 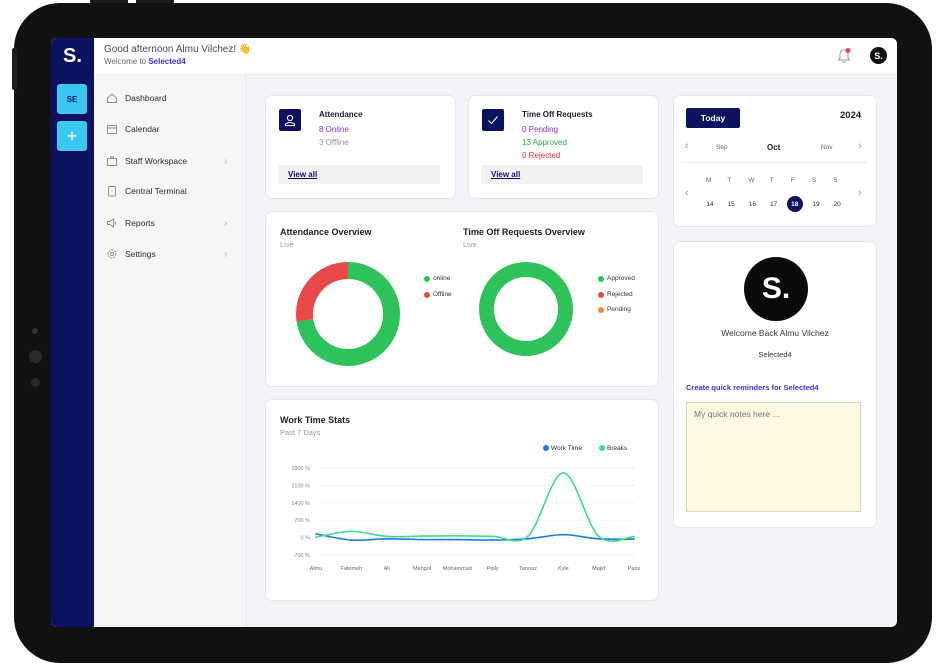 What do you see at coordinates (334, 129) in the screenshot?
I see `online-count: 8 Online` at bounding box center [334, 129].